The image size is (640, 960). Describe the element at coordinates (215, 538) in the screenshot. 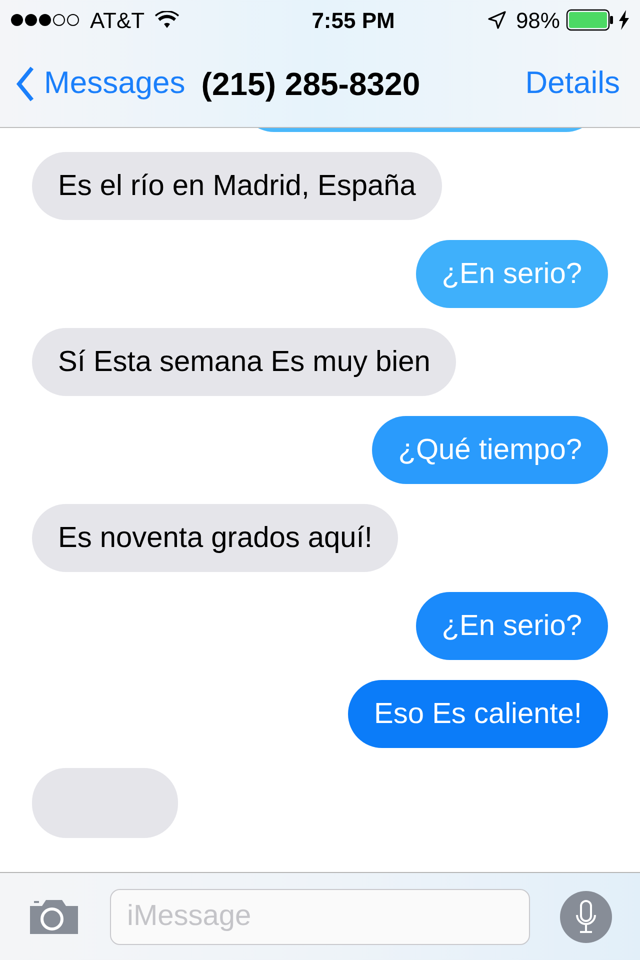

I see `message-bubble: Es noventa grados aquí!` at that location.